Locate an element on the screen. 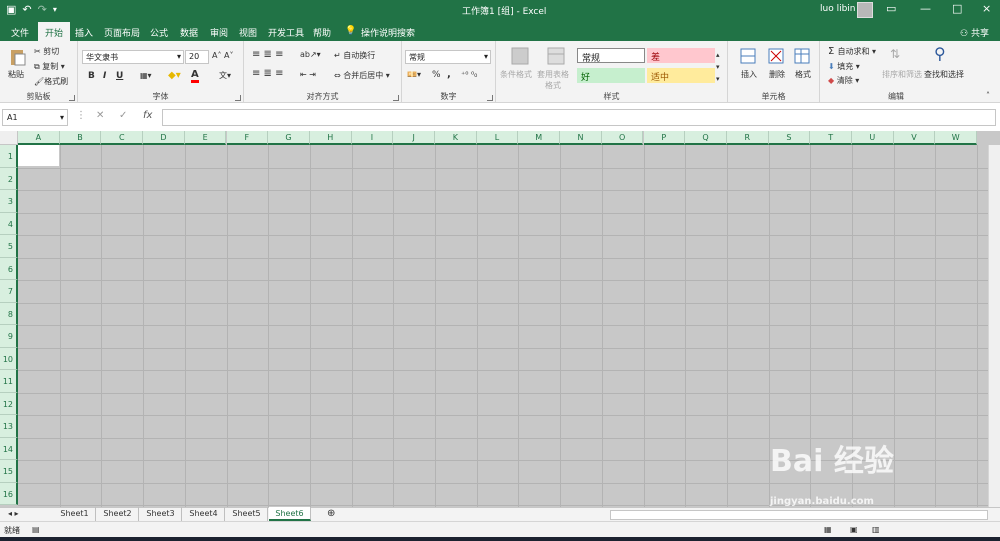  column-header-d: D is located at coordinates (164, 138).